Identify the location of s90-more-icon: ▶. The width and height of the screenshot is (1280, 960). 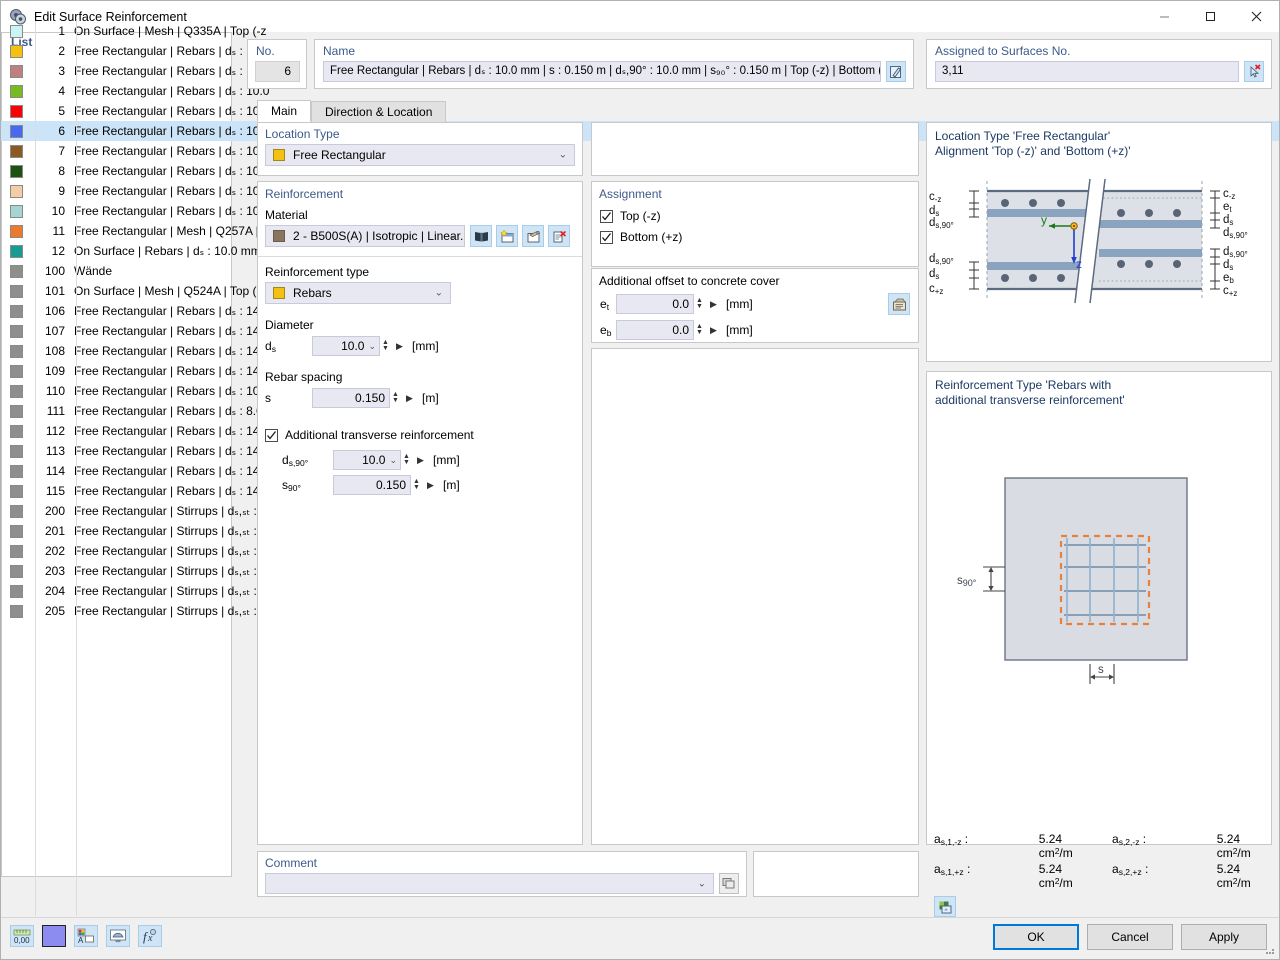
(430, 485).